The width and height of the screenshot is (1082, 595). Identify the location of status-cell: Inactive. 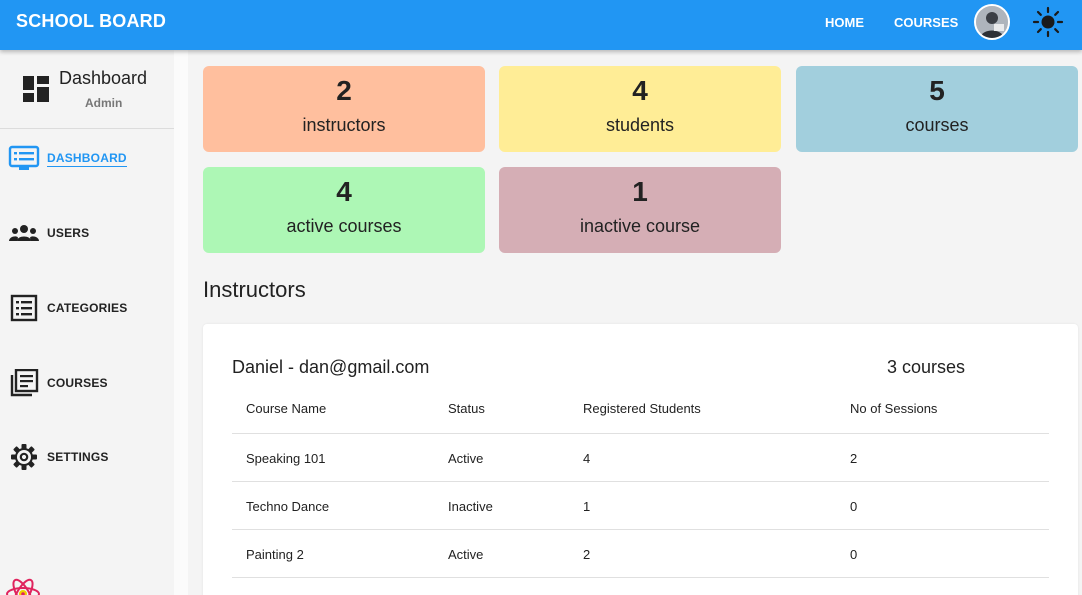
(470, 506).